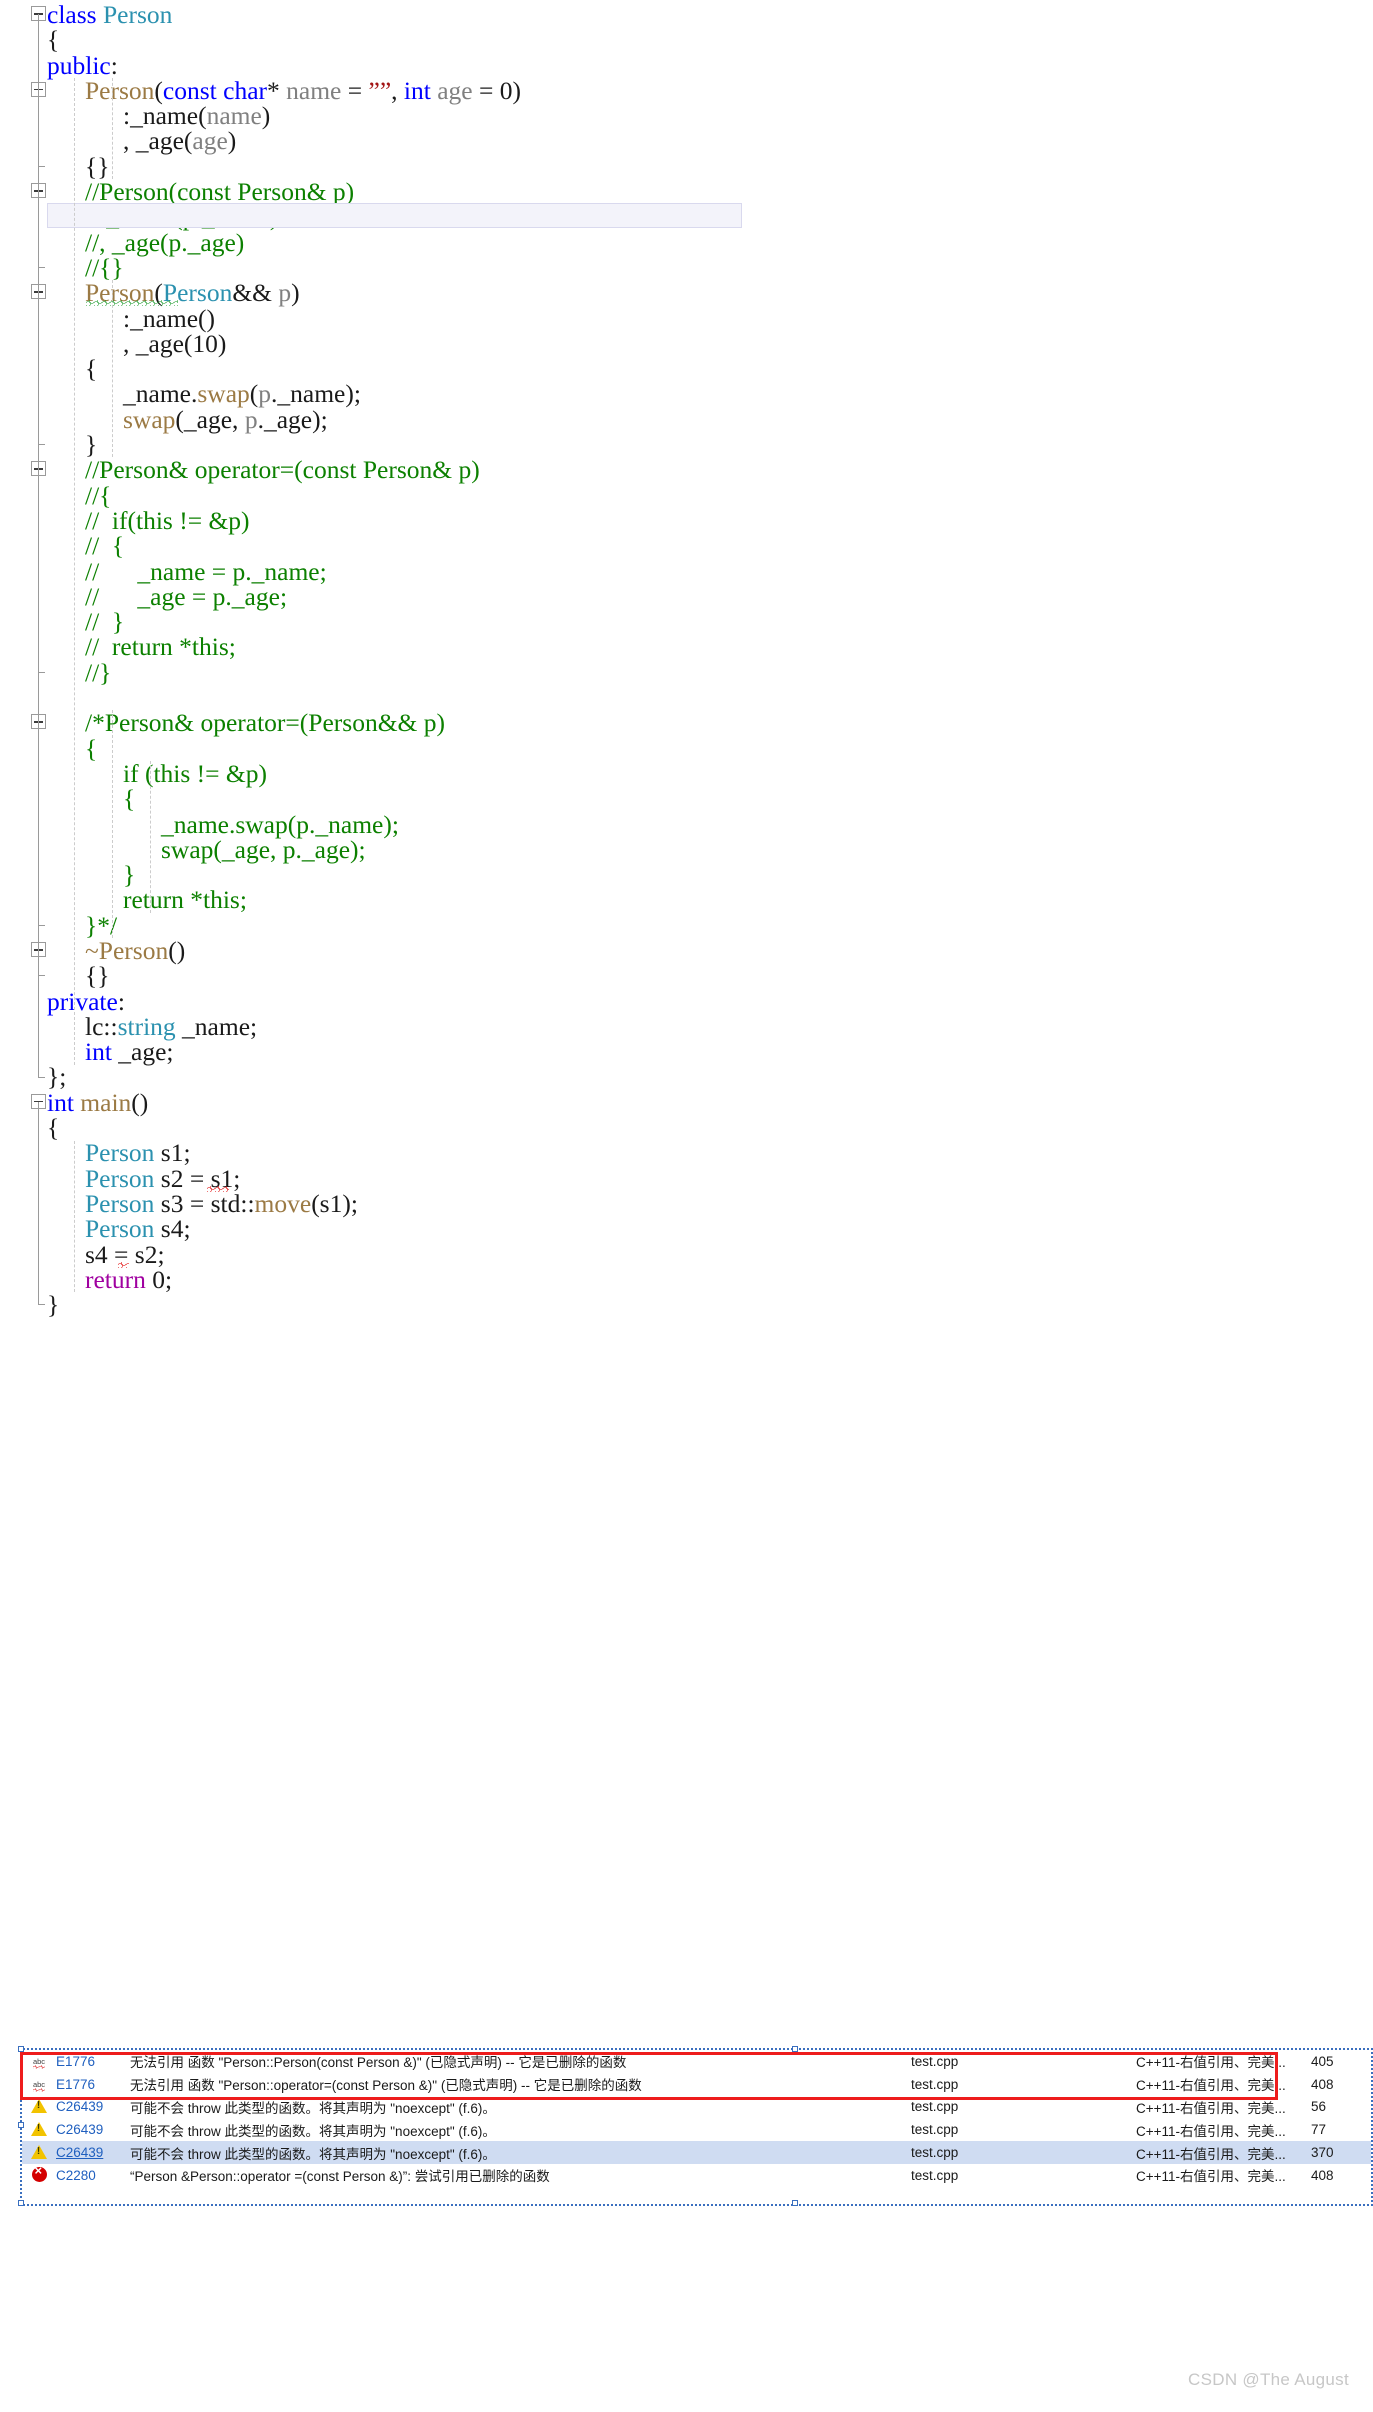 The image size is (1373, 2412). Describe the element at coordinates (199, 824) in the screenshot. I see `code-line-text: _name.swap(p._name);` at that location.